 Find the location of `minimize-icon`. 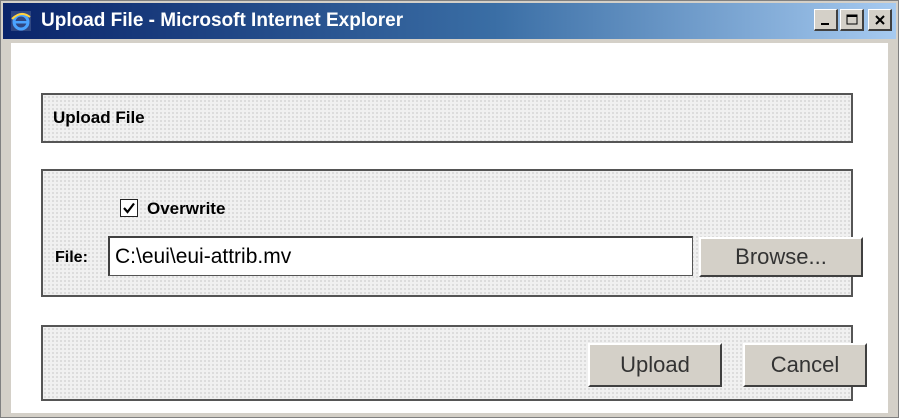

minimize-icon is located at coordinates (826, 20).